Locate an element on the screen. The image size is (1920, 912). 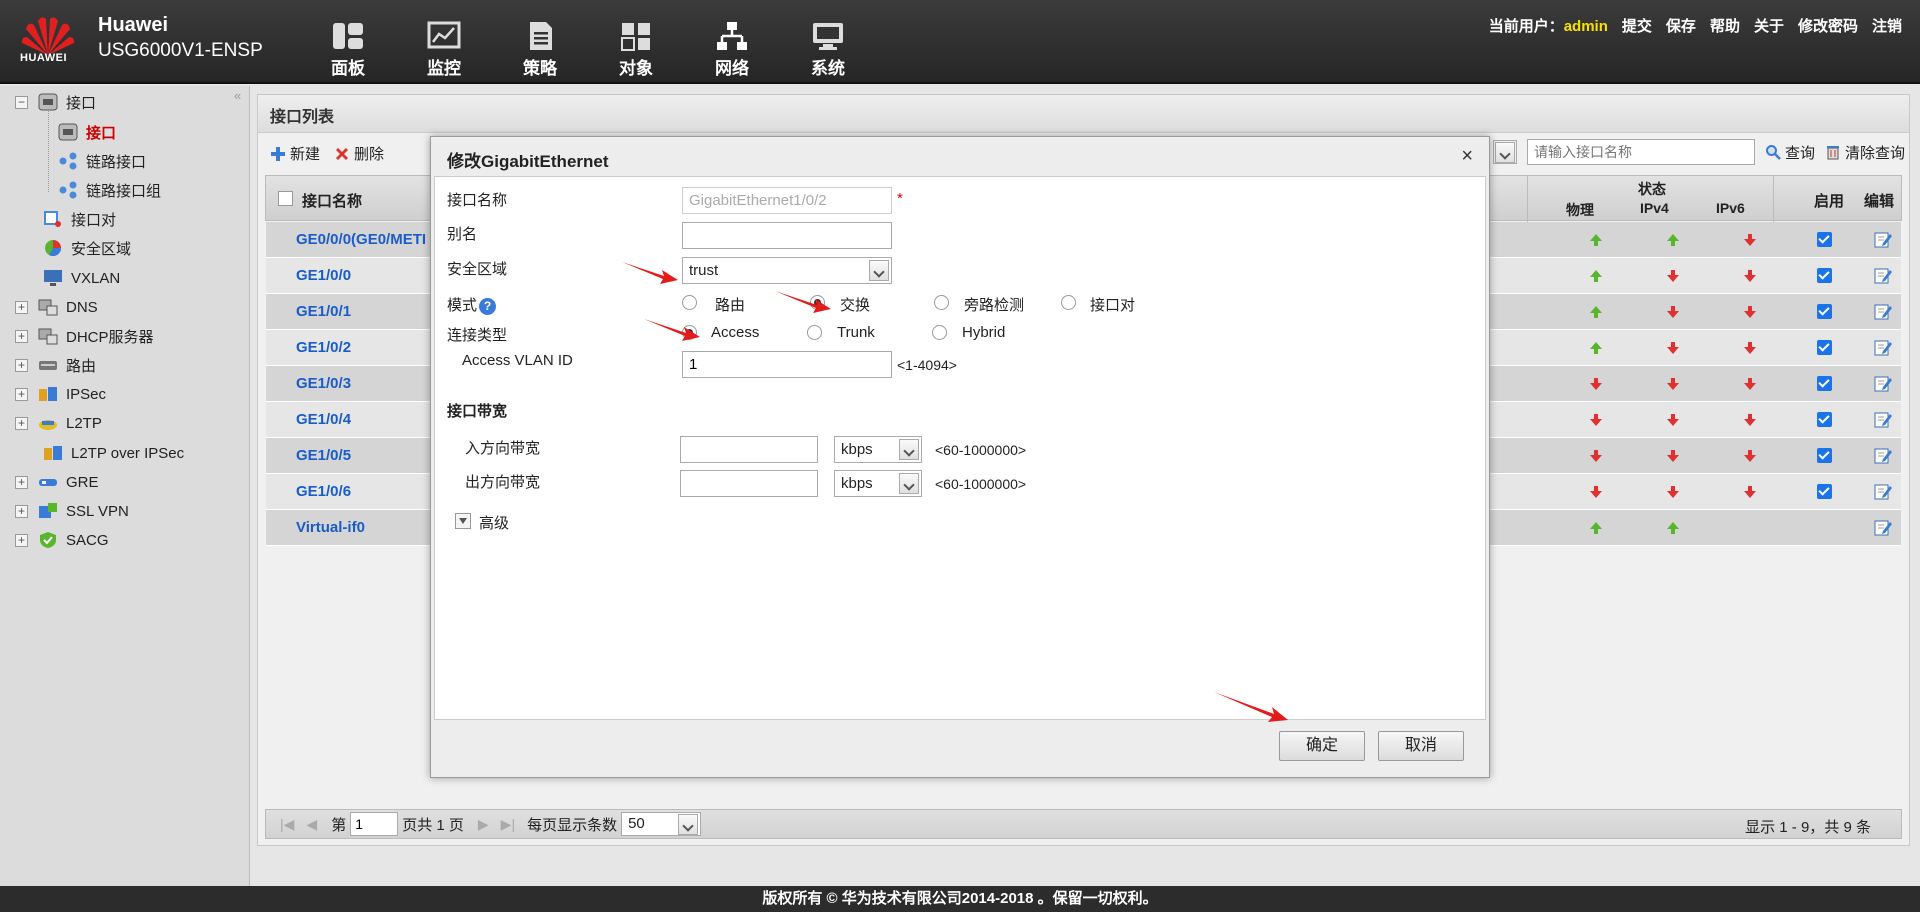
close-icon: × is located at coordinates (1467, 156).